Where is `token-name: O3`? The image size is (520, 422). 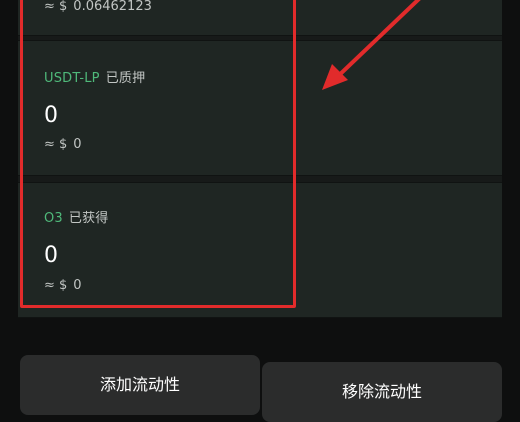 token-name: O3 is located at coordinates (53, 218).